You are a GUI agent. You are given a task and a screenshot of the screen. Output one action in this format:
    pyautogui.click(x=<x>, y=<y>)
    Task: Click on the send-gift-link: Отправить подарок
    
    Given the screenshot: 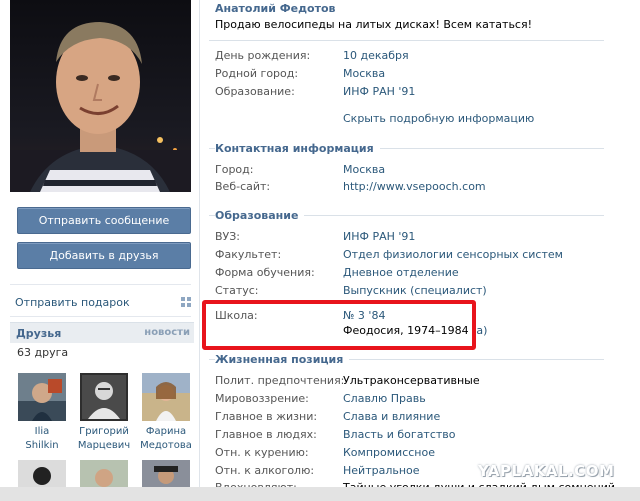 What is the action you would take?
    pyautogui.click(x=72, y=302)
    